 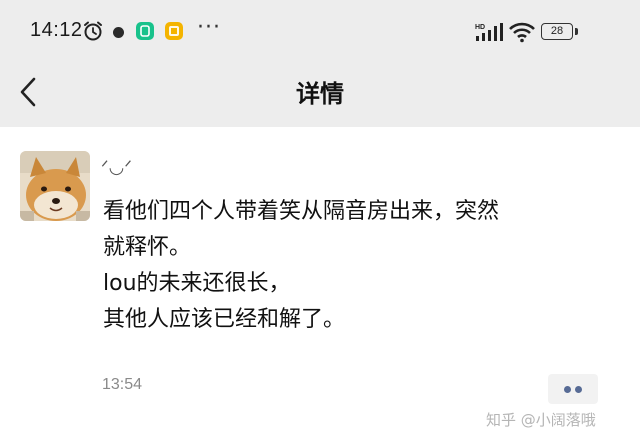 I want to click on post-line: 其他人应该已经和解了。, so click(x=224, y=319).